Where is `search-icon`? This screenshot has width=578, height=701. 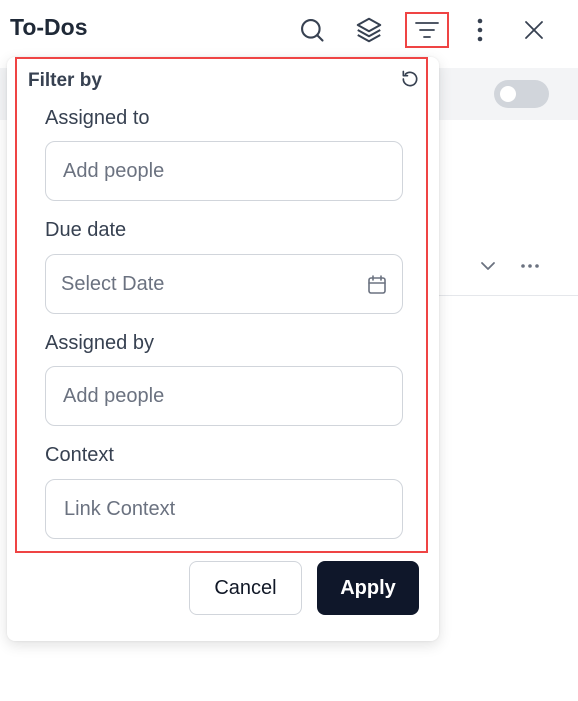
search-icon is located at coordinates (312, 30).